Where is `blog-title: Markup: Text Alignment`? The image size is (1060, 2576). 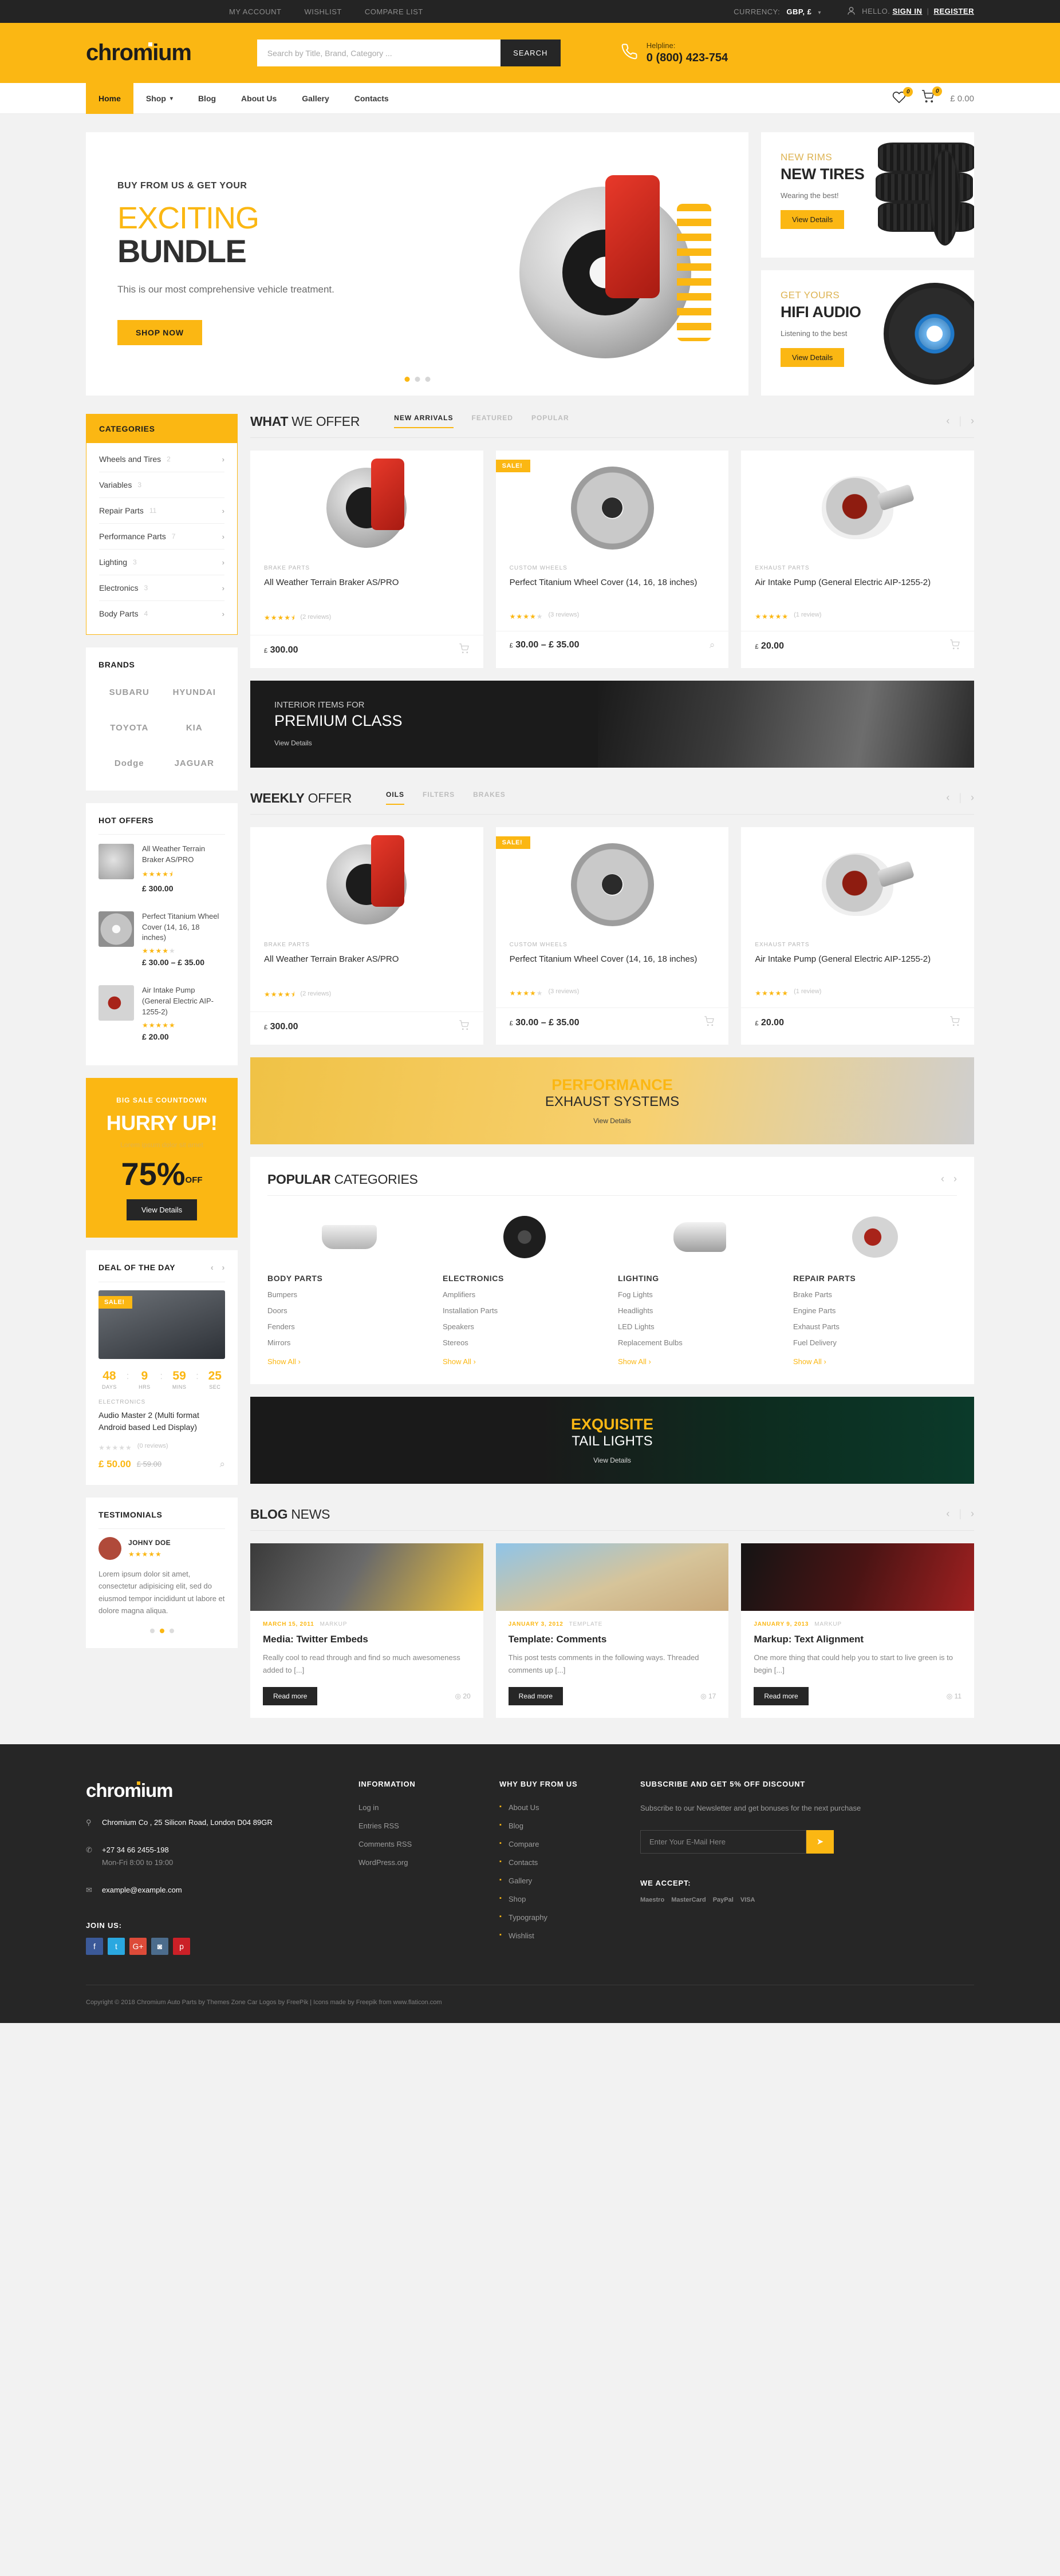 blog-title: Markup: Text Alignment is located at coordinates (858, 1639).